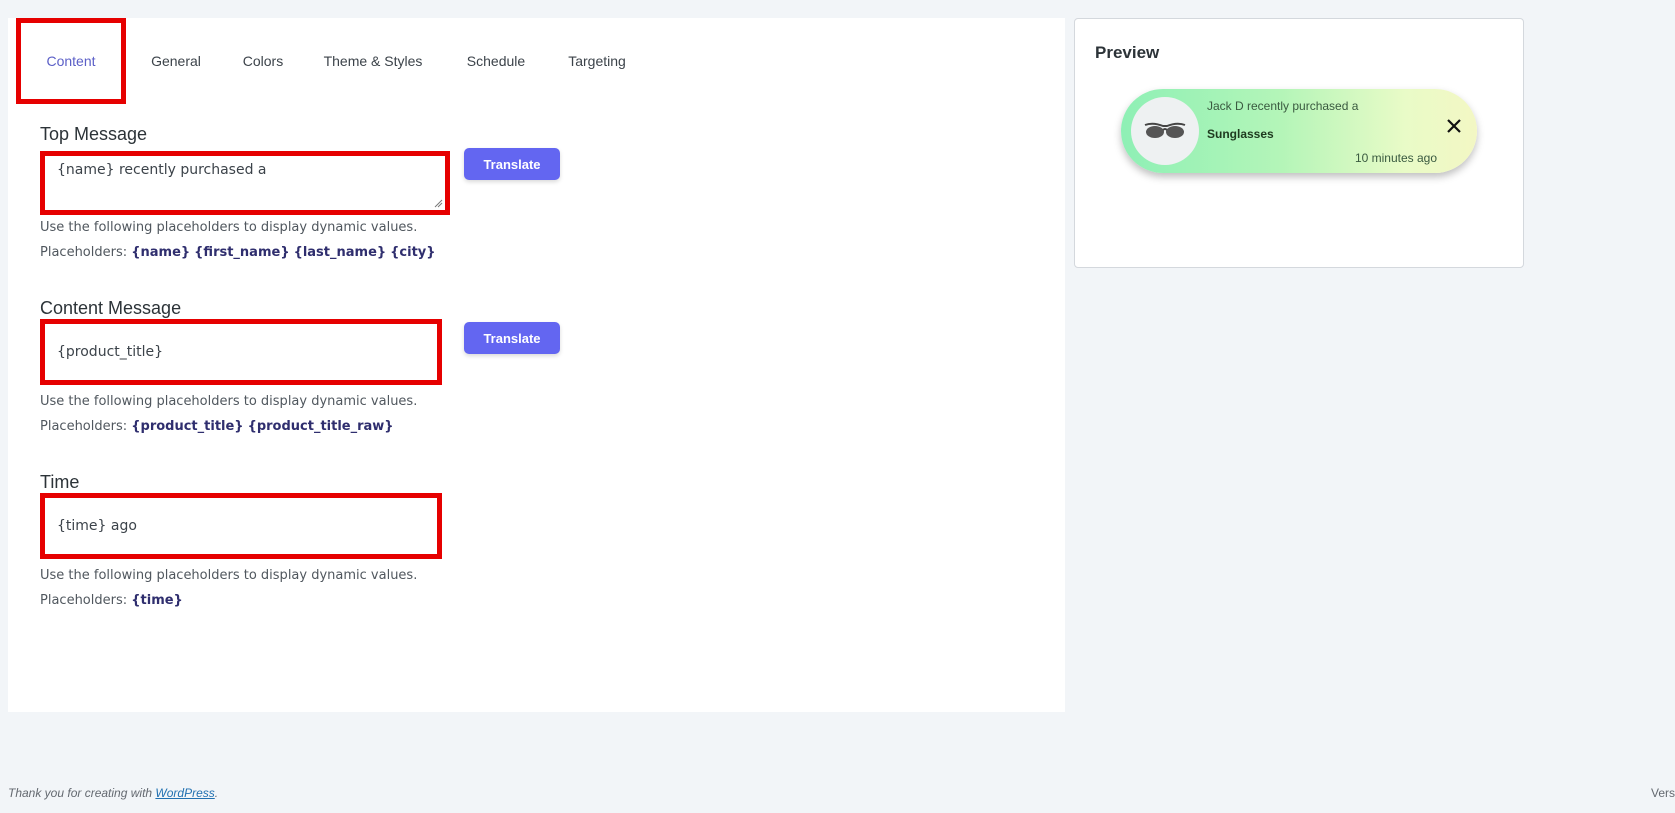 The image size is (1675, 813). Describe the element at coordinates (111, 308) in the screenshot. I see `content-message-title: Content Message` at that location.